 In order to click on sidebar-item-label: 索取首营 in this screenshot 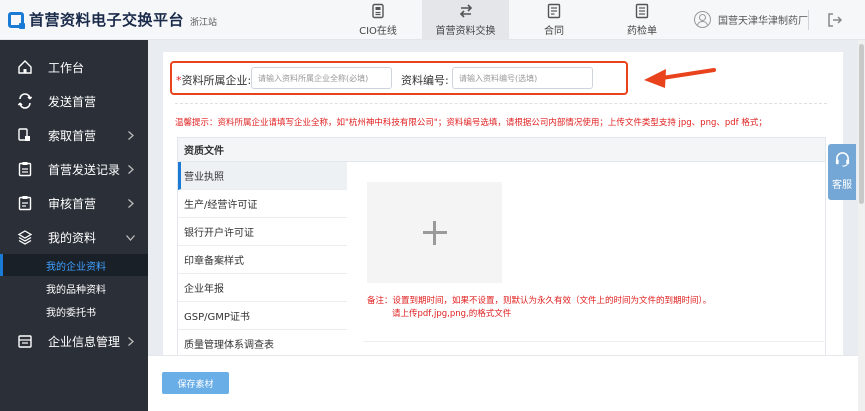, I will do `click(72, 135)`.